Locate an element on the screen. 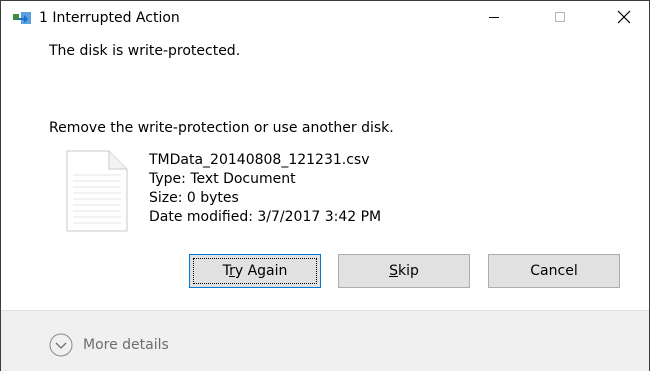 The width and height of the screenshot is (650, 371). close-button is located at coordinates (624, 17).